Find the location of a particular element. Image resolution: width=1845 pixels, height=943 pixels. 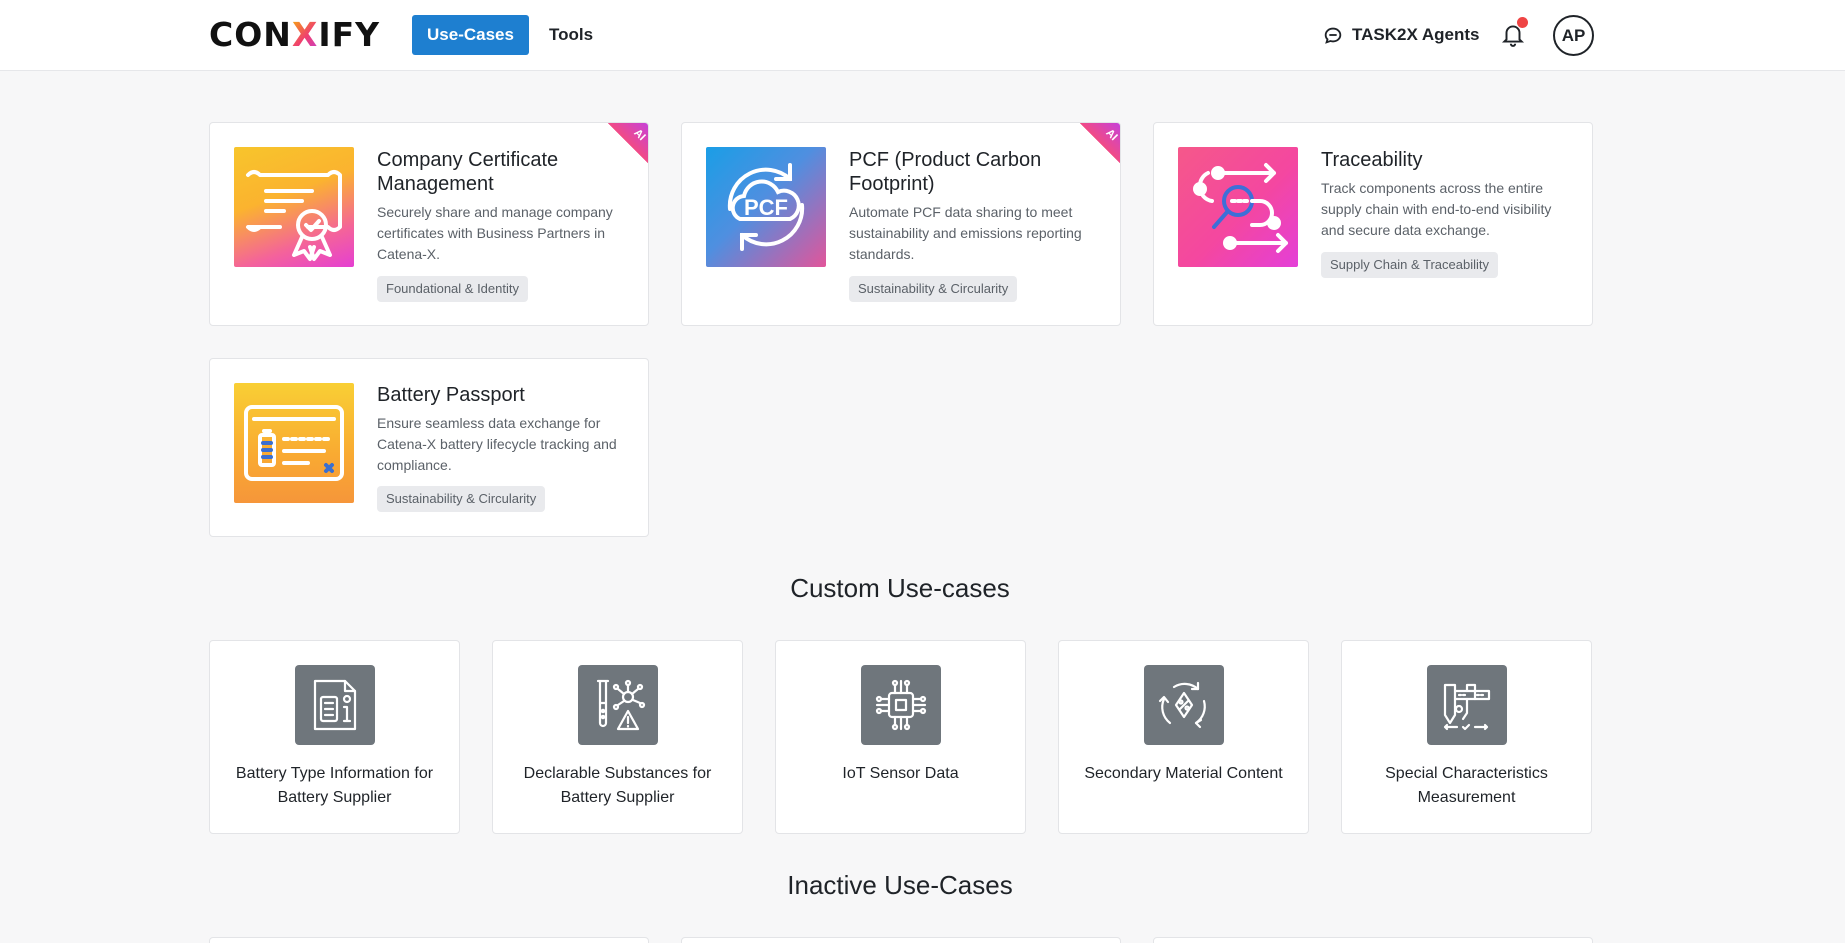

custom-usecase-label: Special Characteristics Measurement is located at coordinates (1466, 785).